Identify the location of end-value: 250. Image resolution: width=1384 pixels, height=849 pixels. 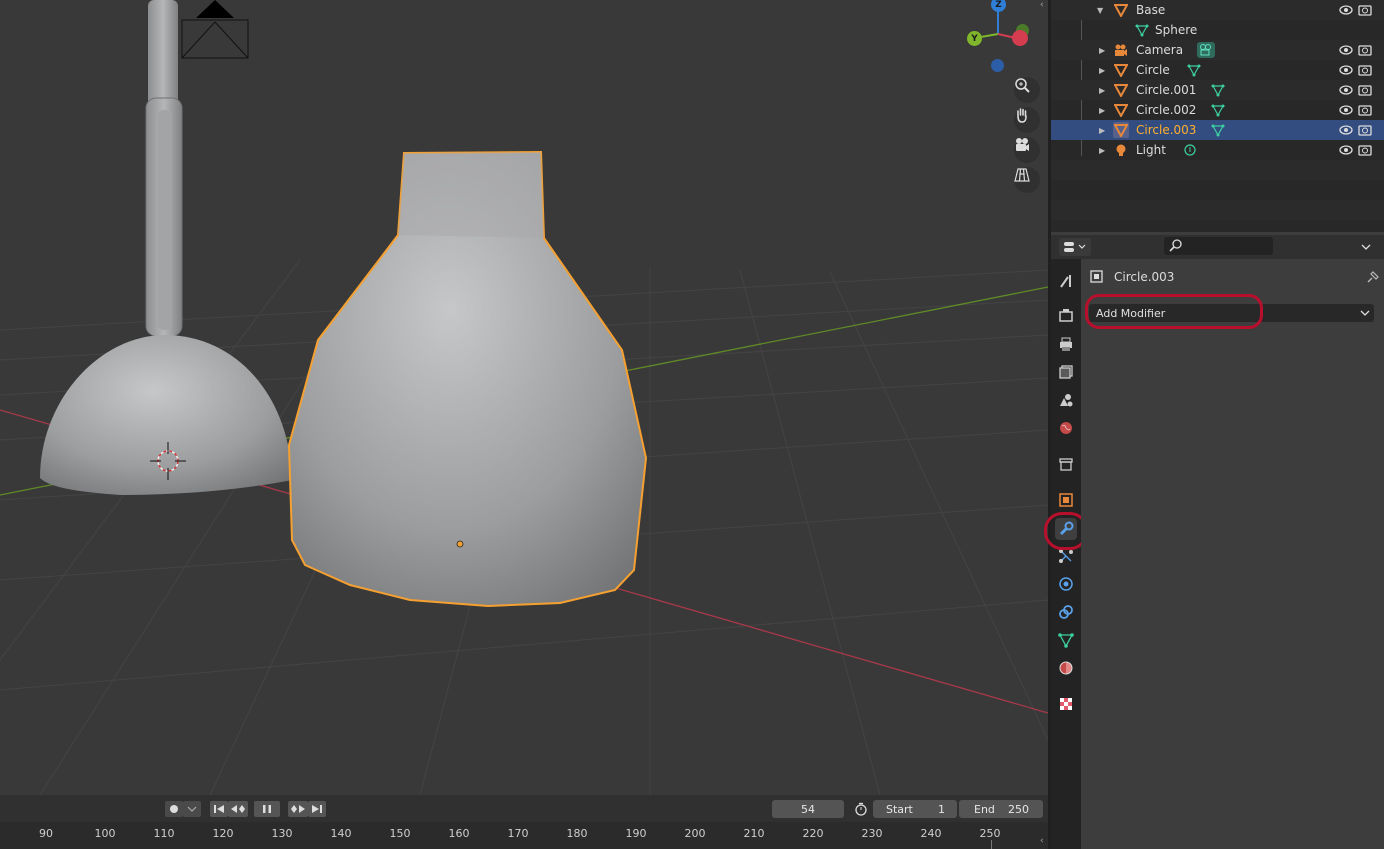
(1018, 809).